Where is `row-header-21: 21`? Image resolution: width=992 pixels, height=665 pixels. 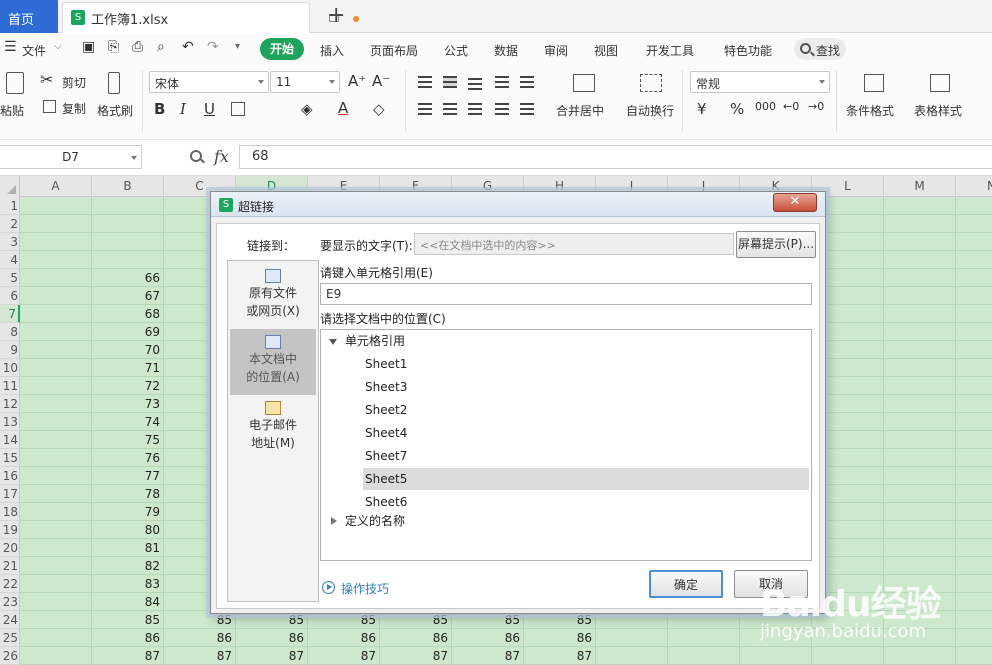
row-header-21: 21 is located at coordinates (10, 566).